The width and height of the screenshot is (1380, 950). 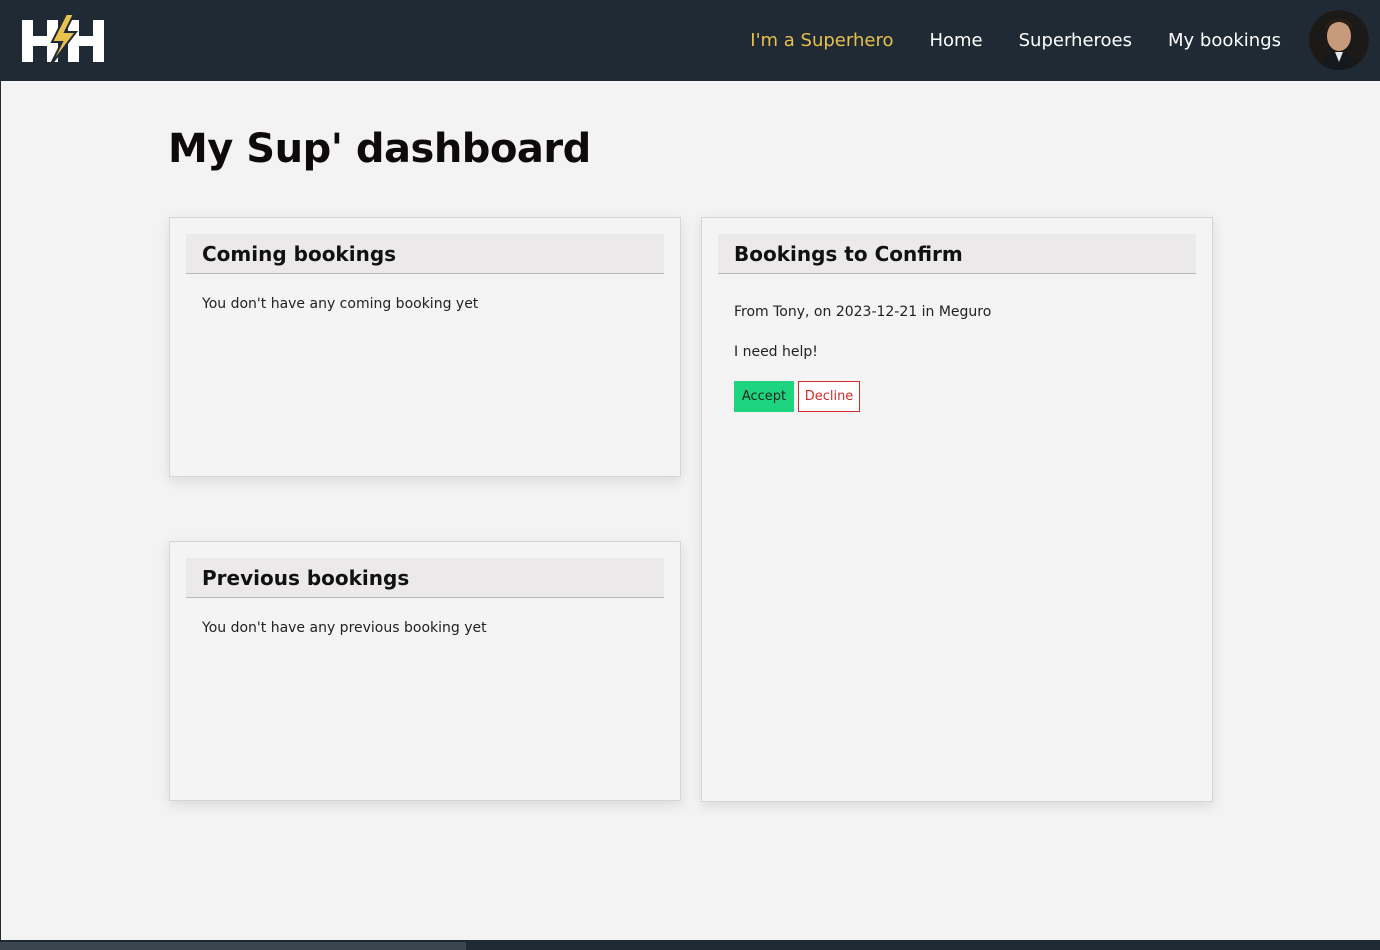 I want to click on horizontal-scrollbar, so click(x=233, y=946).